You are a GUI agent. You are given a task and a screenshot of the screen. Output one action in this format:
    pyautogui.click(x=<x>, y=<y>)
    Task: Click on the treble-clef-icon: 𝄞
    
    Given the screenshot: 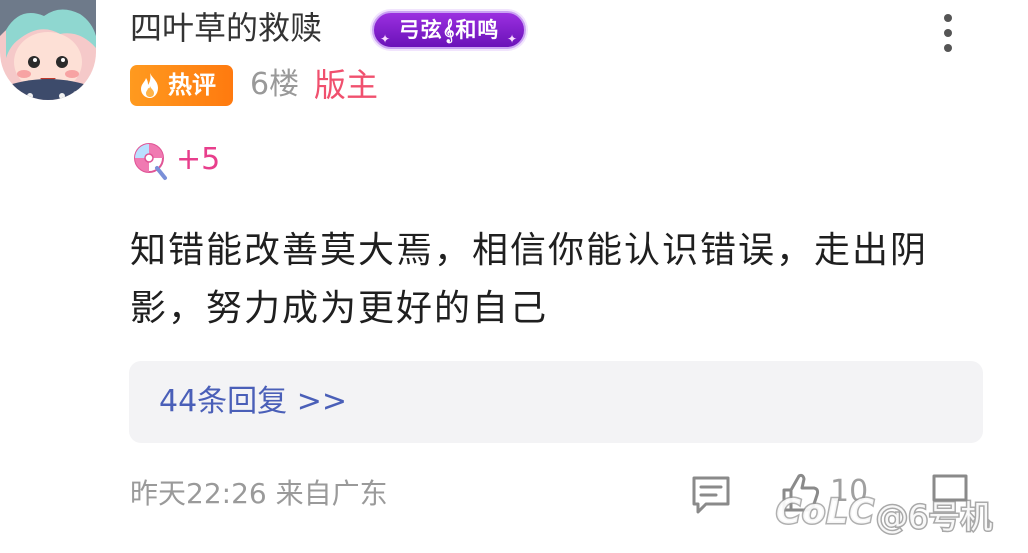 What is the action you would take?
    pyautogui.click(x=449, y=30)
    